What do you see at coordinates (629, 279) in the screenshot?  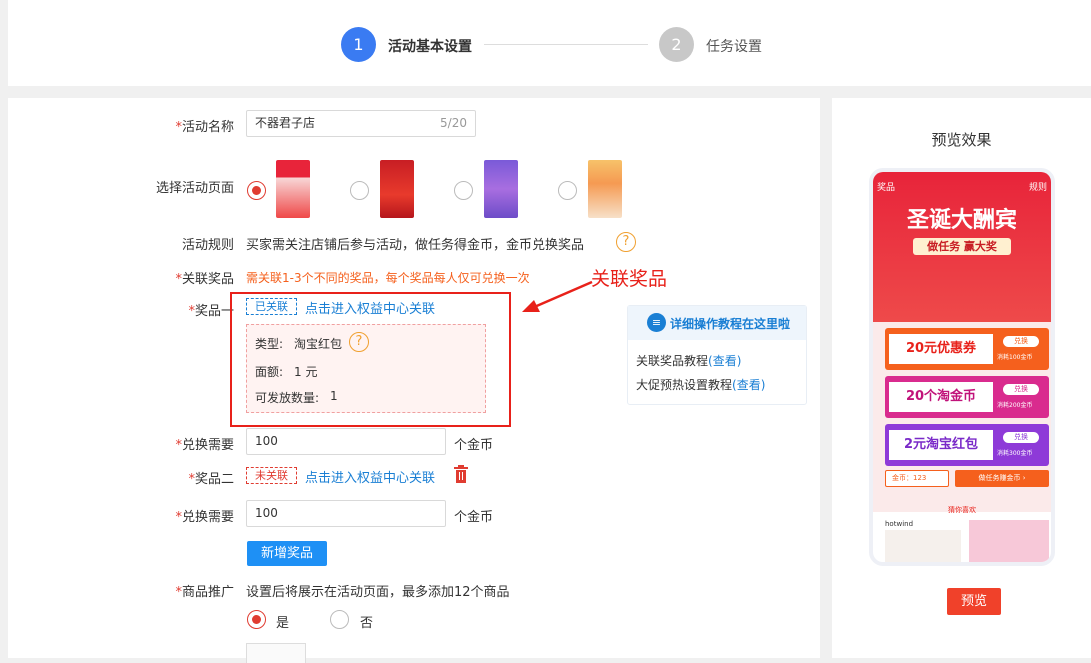 I see `annotation-text: 关联奖品` at bounding box center [629, 279].